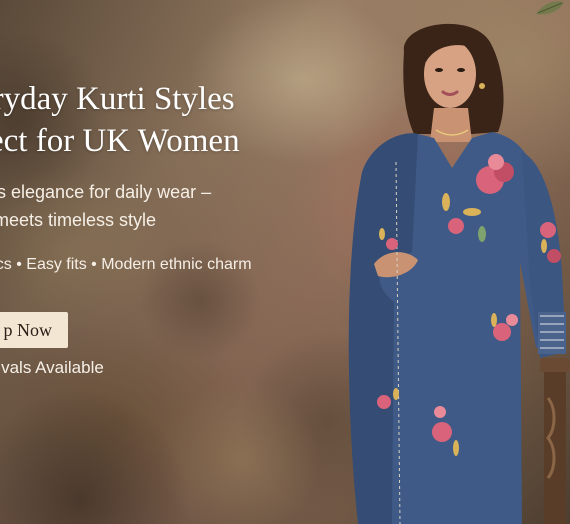 This screenshot has width=570, height=524. Describe the element at coordinates (120, 141) in the screenshot. I see `headline-line-2: fect for UK Women` at that location.